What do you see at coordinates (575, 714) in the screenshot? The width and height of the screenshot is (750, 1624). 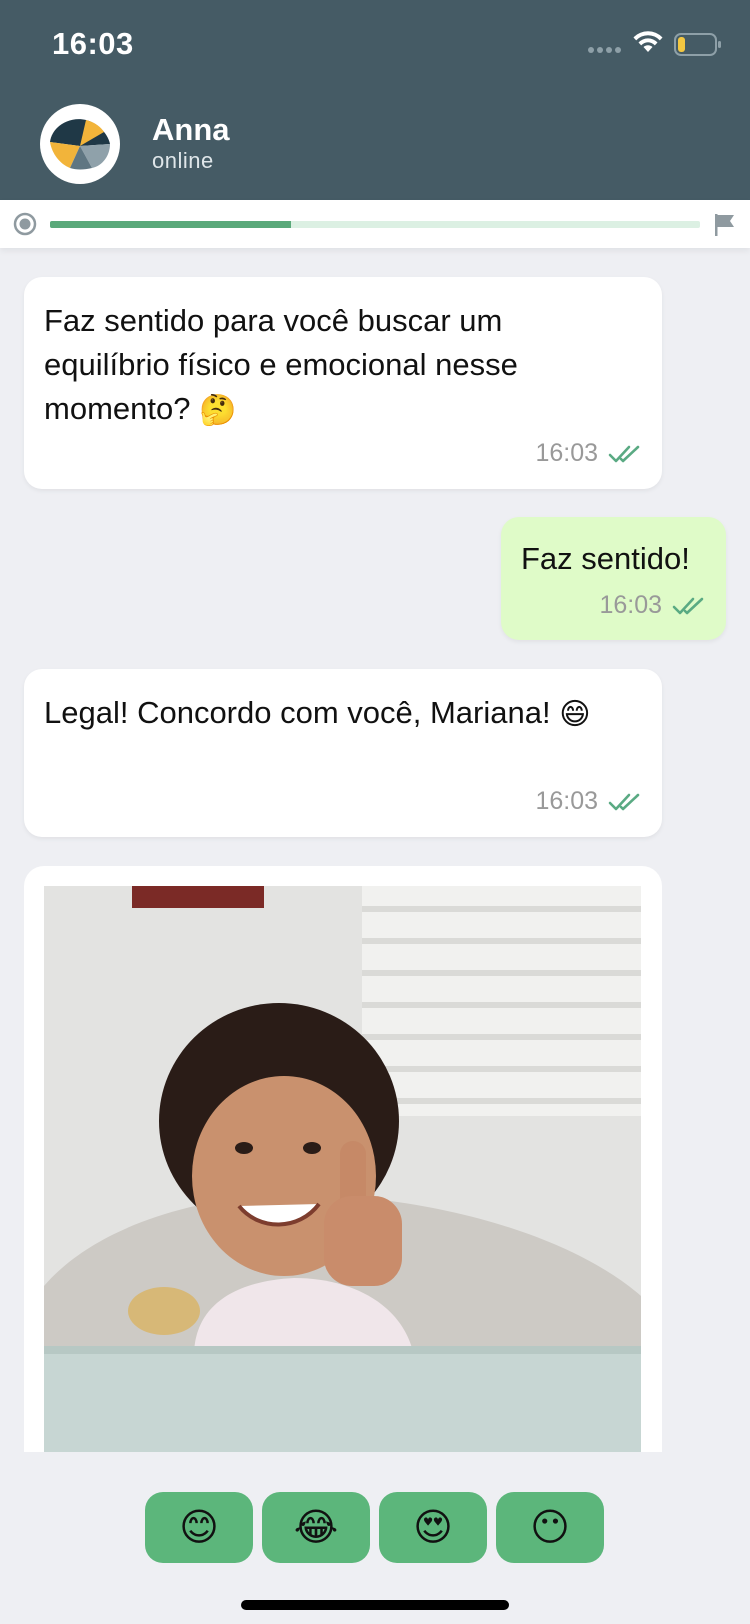 I see `grinning-emoji: 😄` at bounding box center [575, 714].